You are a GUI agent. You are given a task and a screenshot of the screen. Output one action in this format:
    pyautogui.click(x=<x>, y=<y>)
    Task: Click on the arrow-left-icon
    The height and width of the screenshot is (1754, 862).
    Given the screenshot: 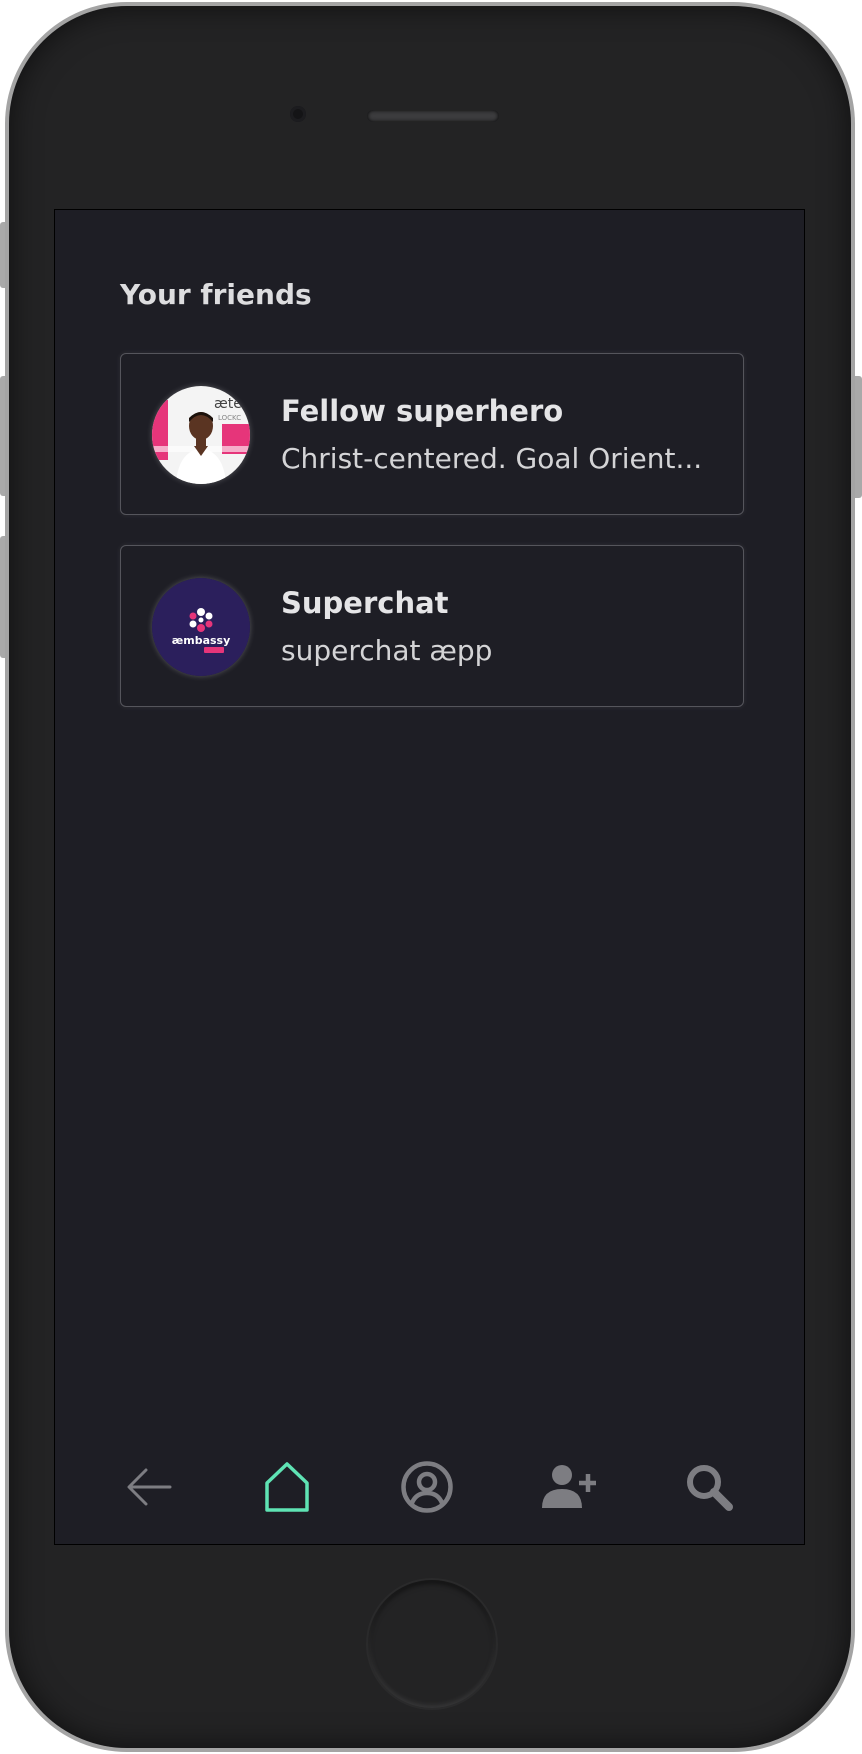 What is the action you would take?
    pyautogui.click(x=149, y=1487)
    